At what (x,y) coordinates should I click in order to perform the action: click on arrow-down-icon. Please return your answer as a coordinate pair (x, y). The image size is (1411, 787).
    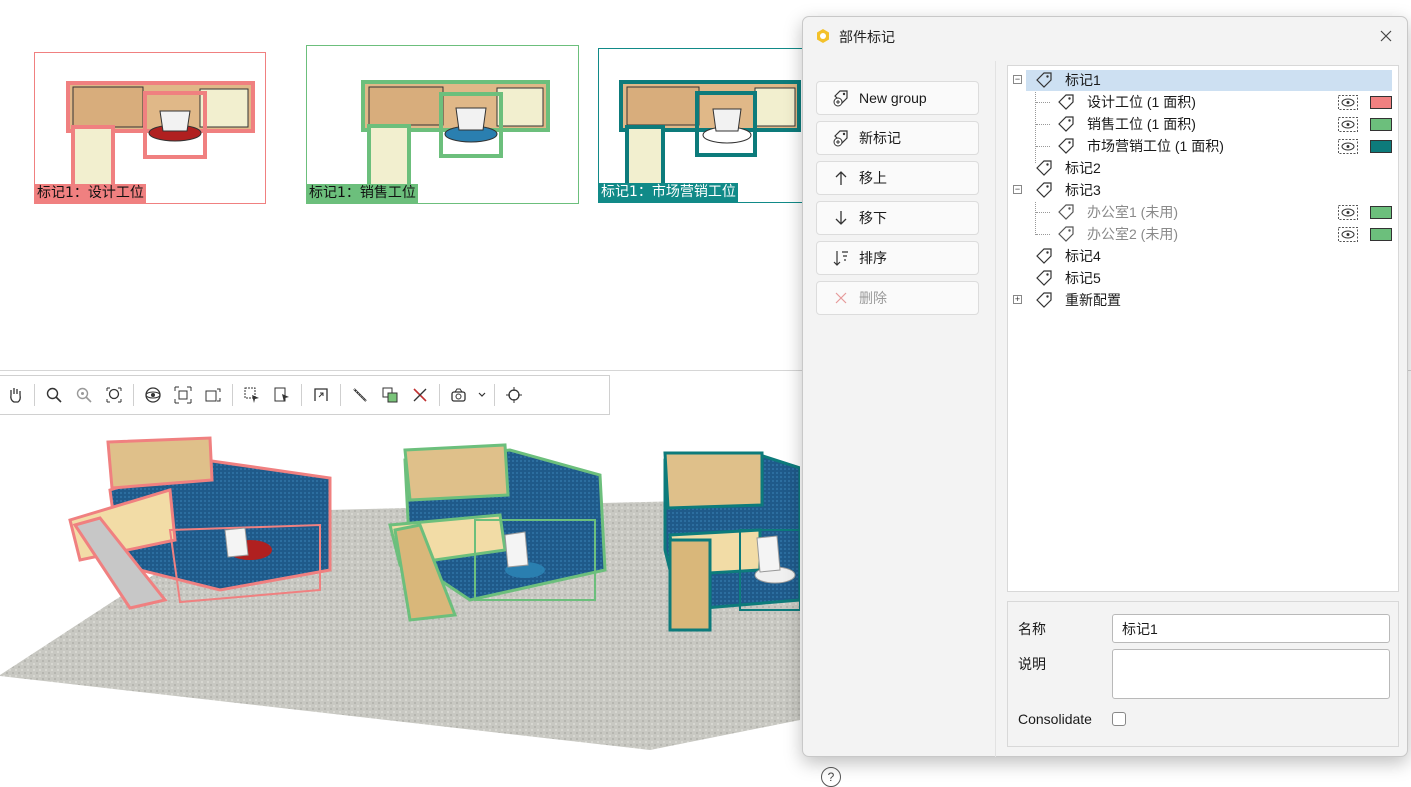
    Looking at the image, I should click on (841, 218).